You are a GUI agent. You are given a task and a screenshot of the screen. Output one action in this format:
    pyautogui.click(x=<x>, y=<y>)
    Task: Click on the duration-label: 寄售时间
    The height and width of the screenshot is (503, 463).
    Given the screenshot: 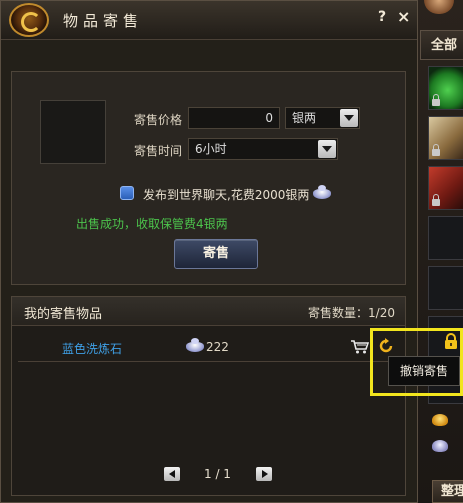 What is the action you would take?
    pyautogui.click(x=158, y=151)
    